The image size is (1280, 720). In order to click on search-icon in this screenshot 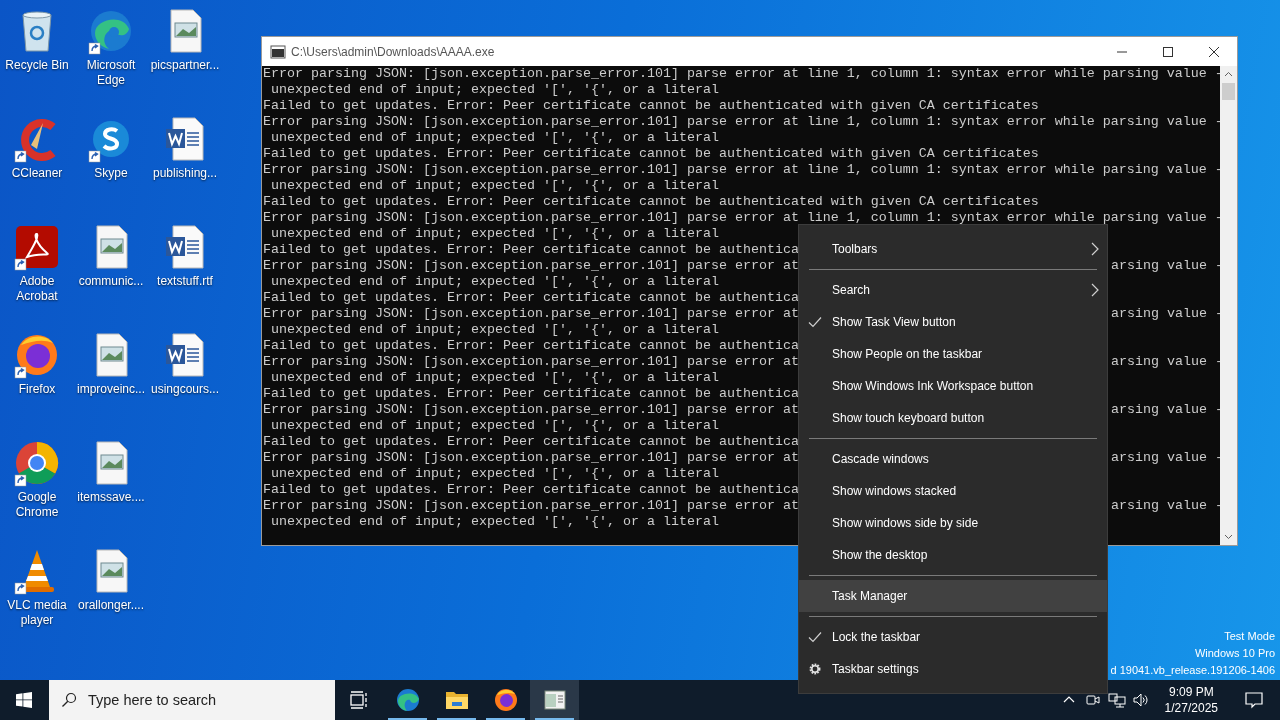, I will do `click(69, 700)`.